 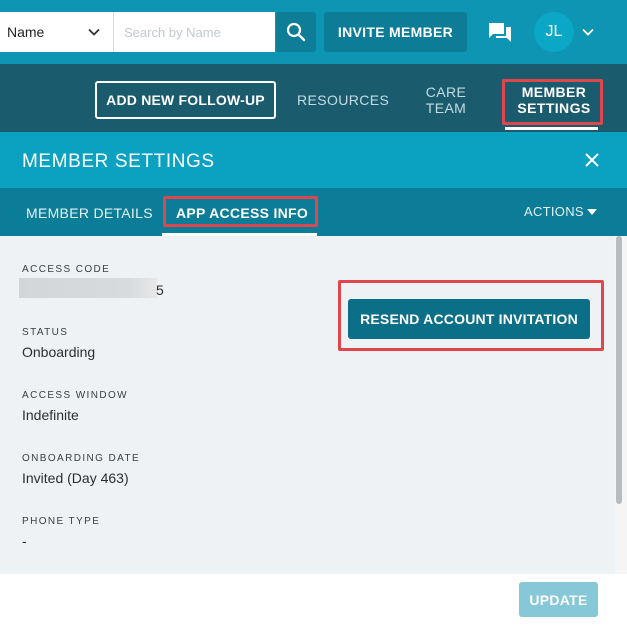 I want to click on tab-bar: MEMBER DETAILS APP ACCESS INFO ACTIONS, so click(x=313, y=212).